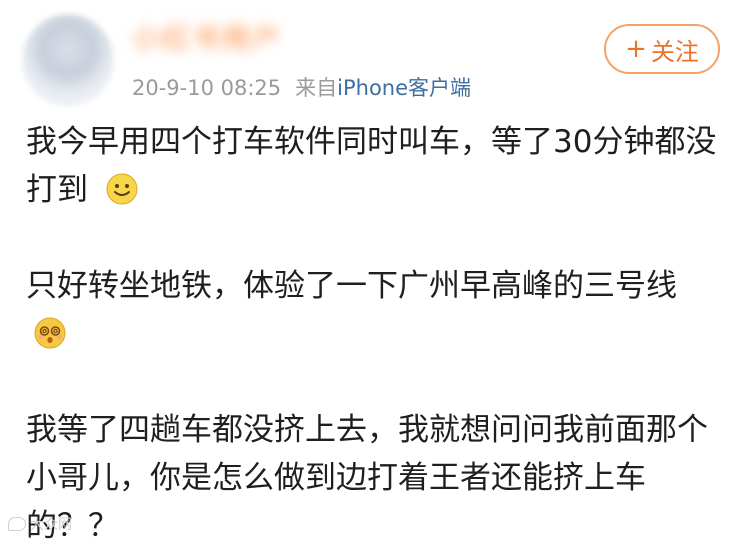  I want to click on smile-emoji-icon, so click(122, 188).